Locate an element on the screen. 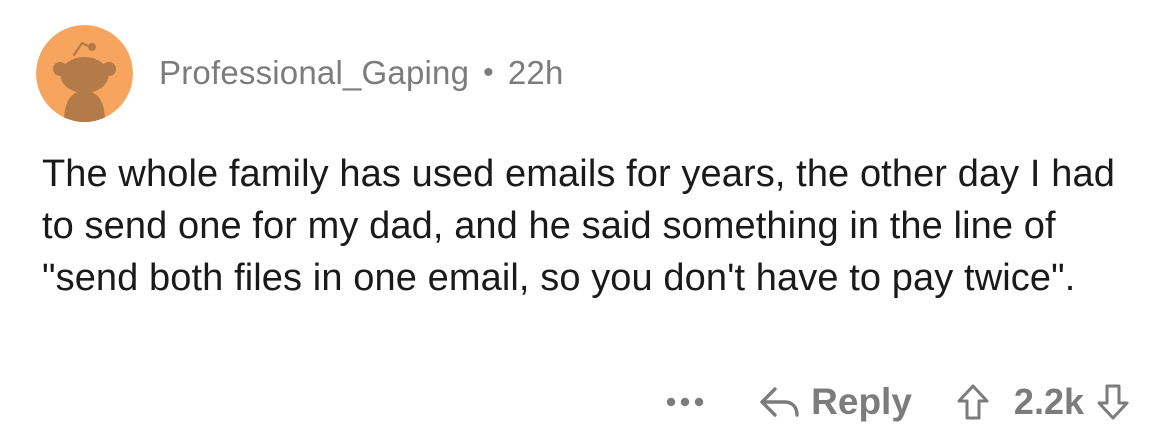 This screenshot has width=1170, height=432. reply-arrow-icon is located at coordinates (779, 402).